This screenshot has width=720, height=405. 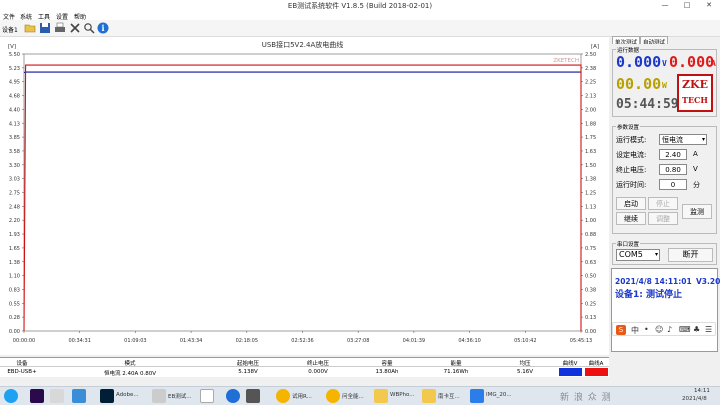 I want to click on elapsed-time: 05:44:59, so click(x=647, y=104).